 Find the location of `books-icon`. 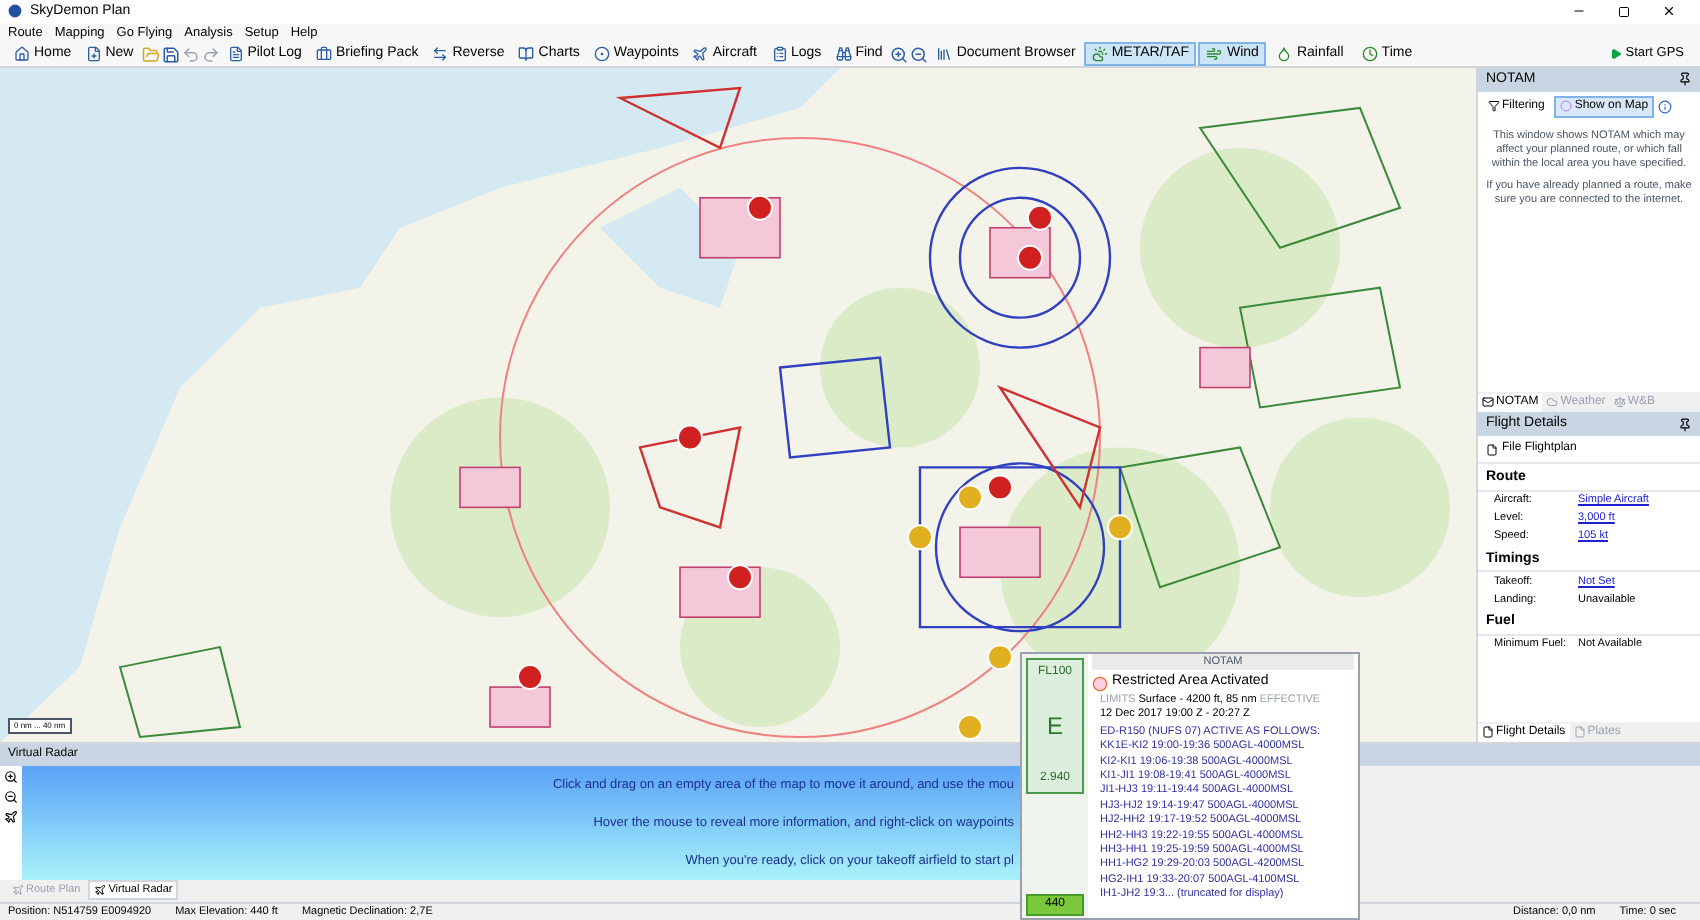

books-icon is located at coordinates (944, 54).